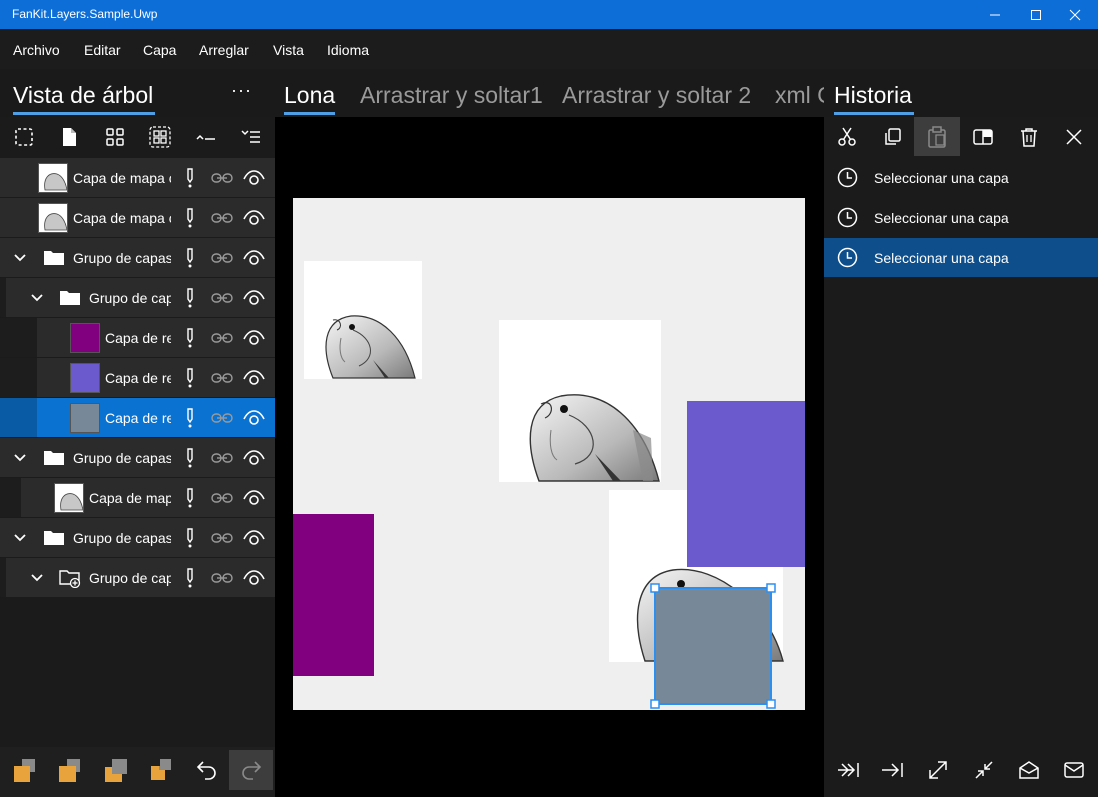  Describe the element at coordinates (69, 137) in the screenshot. I see `new-layer-button` at that location.